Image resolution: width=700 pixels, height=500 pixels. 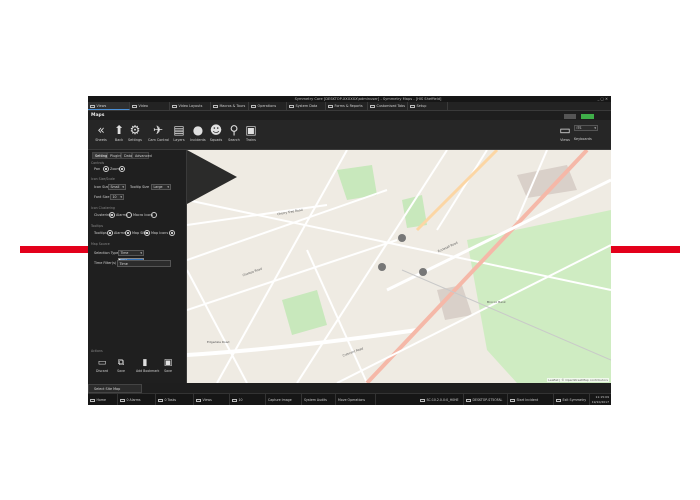 I want to click on tasks-button: 0 Tasks, so click(x=175, y=399).